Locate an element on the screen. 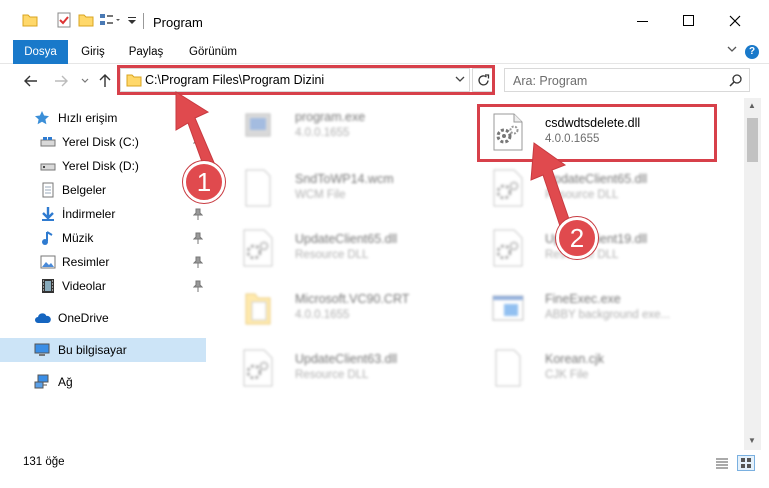  network-icon is located at coordinates (42, 382).